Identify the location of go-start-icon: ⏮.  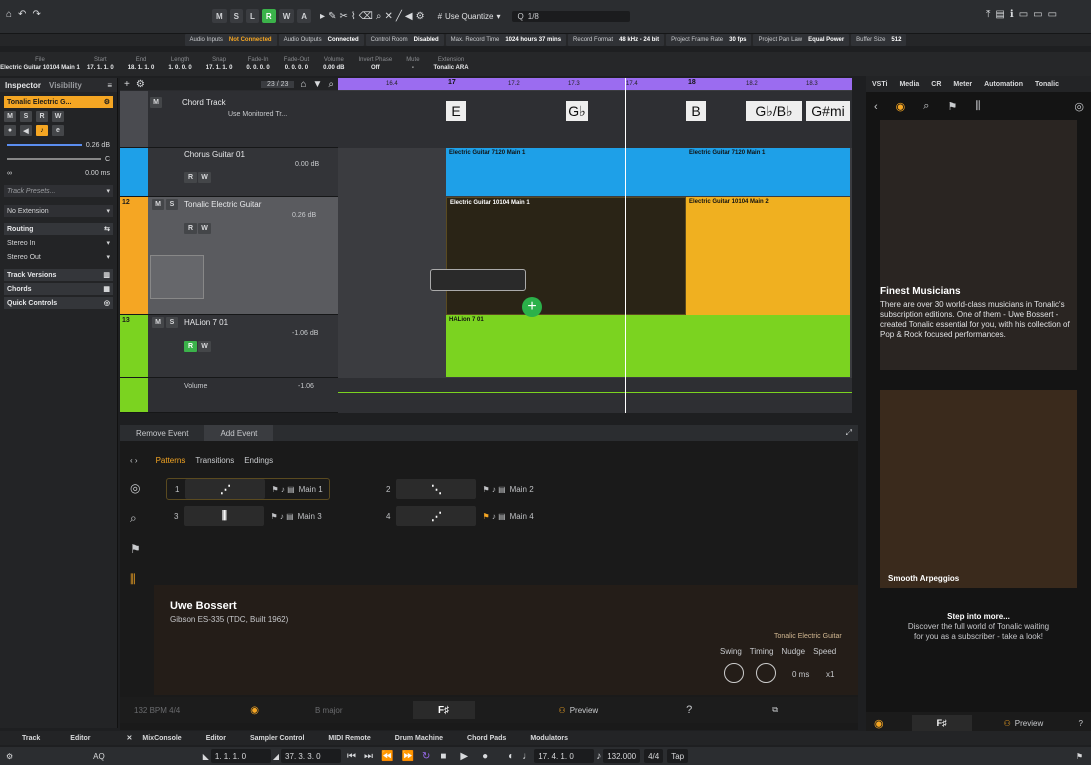
(351, 756).